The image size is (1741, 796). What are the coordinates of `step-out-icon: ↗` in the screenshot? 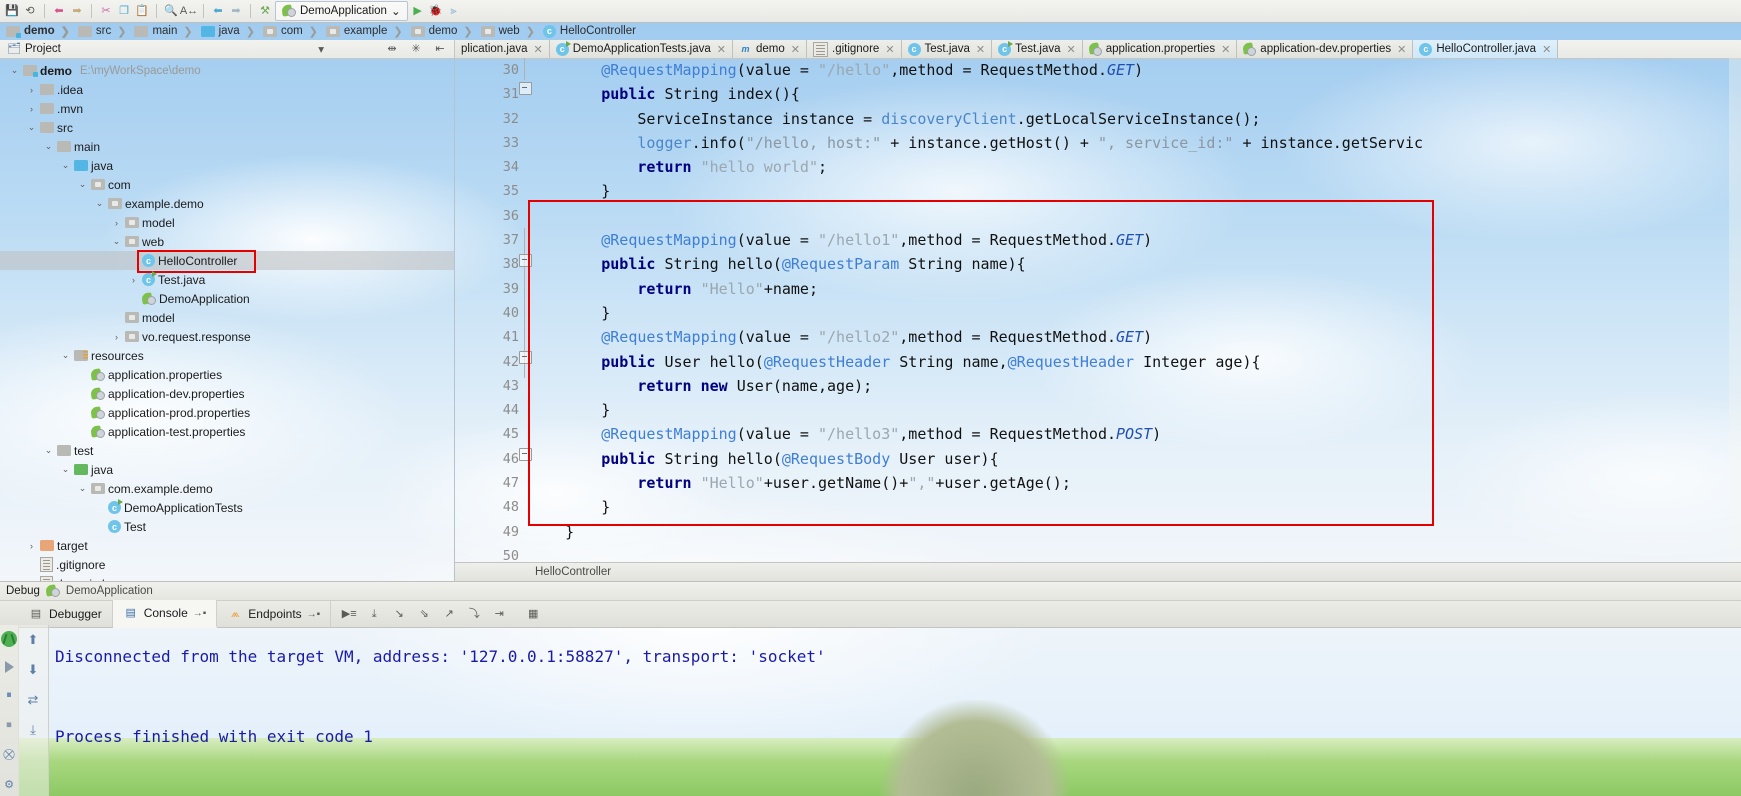 It's located at (449, 614).